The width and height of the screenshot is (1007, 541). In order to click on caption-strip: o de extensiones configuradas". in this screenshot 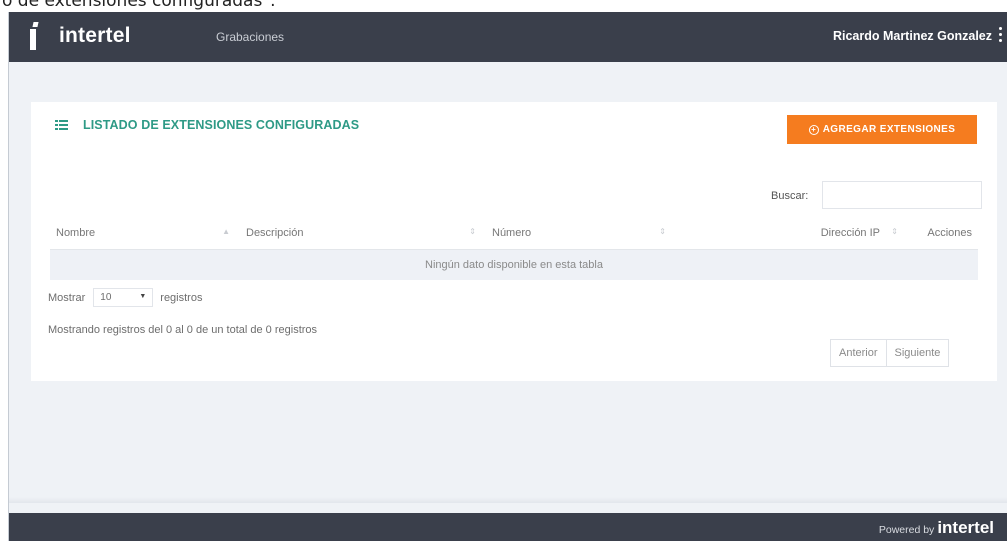, I will do `click(503, 6)`.